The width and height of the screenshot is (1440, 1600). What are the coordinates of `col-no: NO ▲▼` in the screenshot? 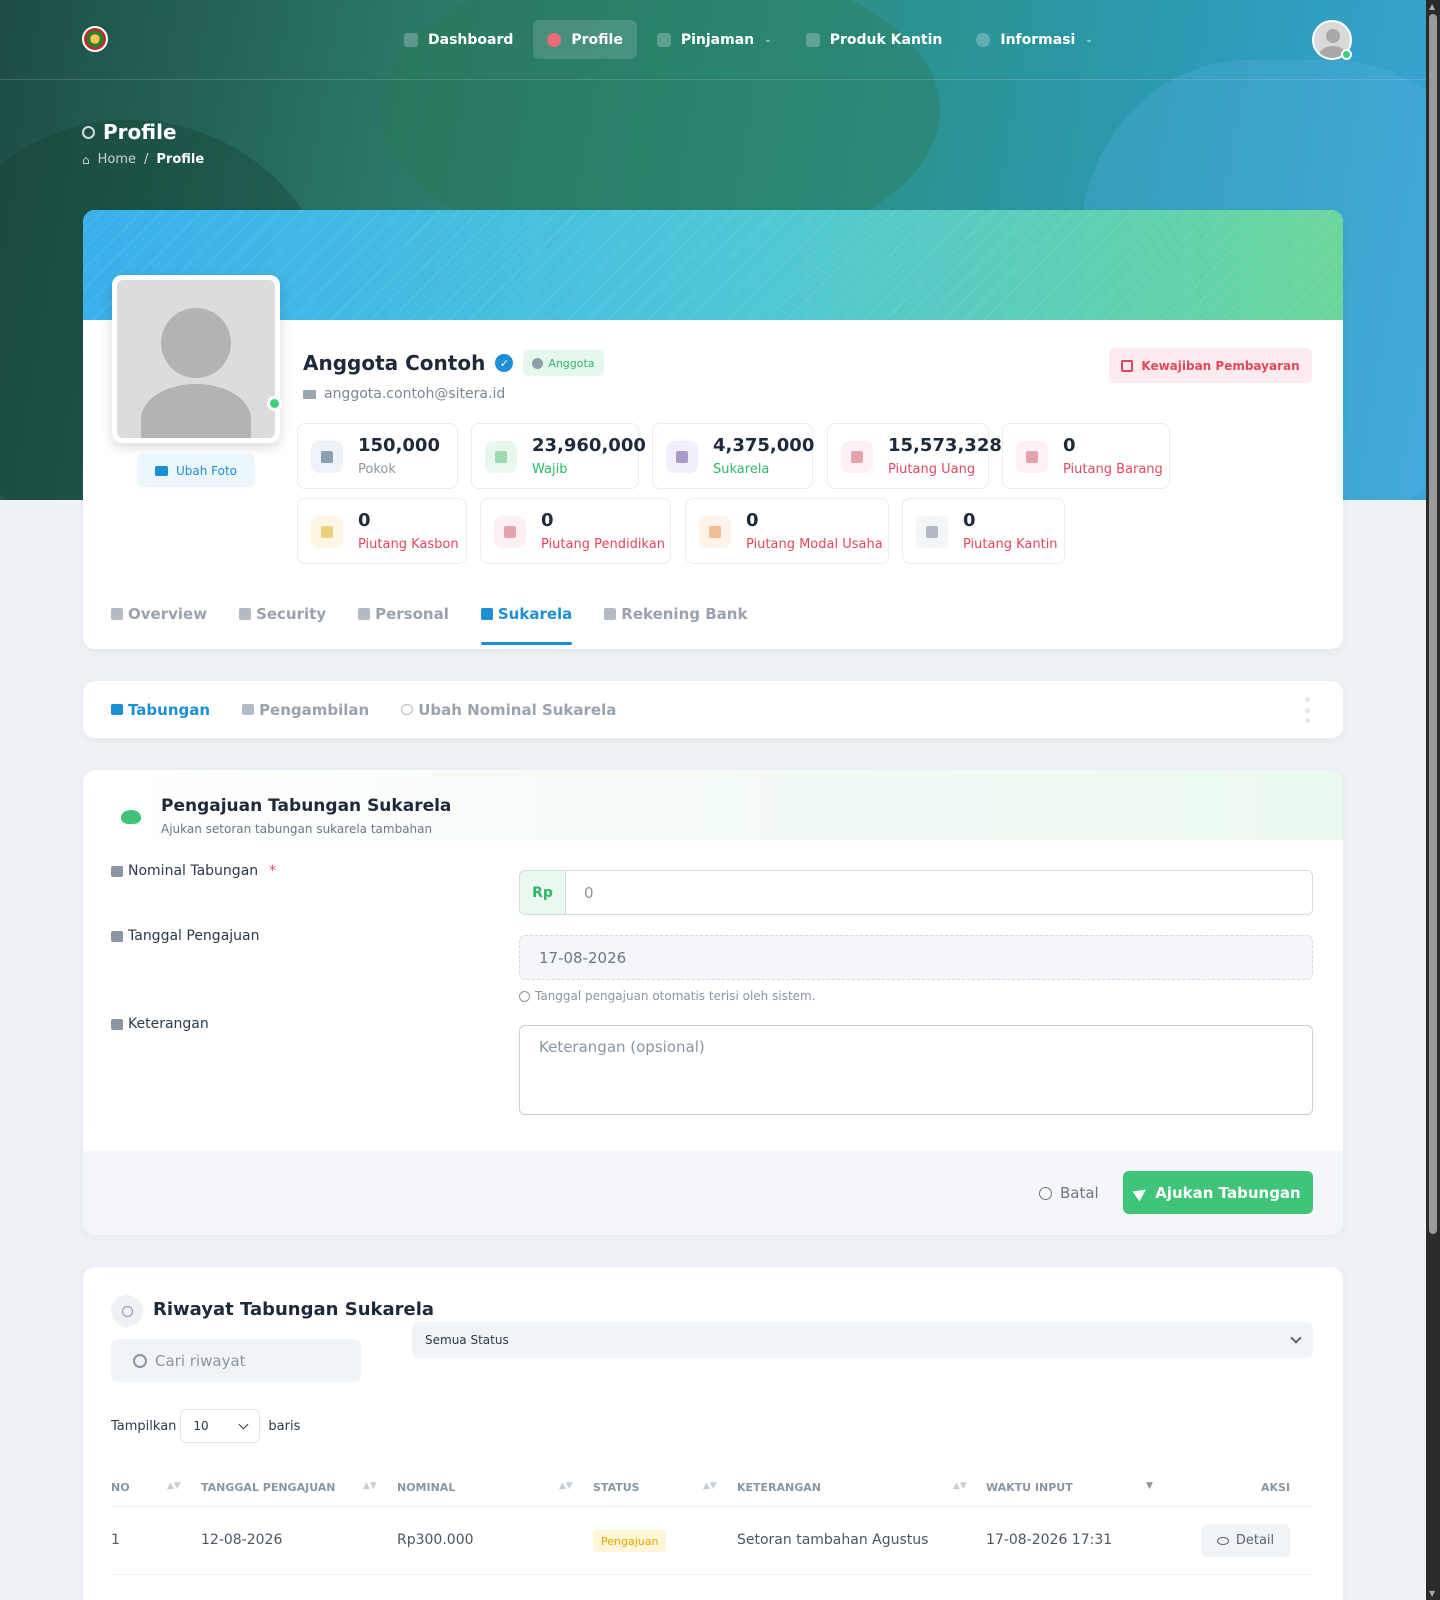 It's located at (146, 1487).